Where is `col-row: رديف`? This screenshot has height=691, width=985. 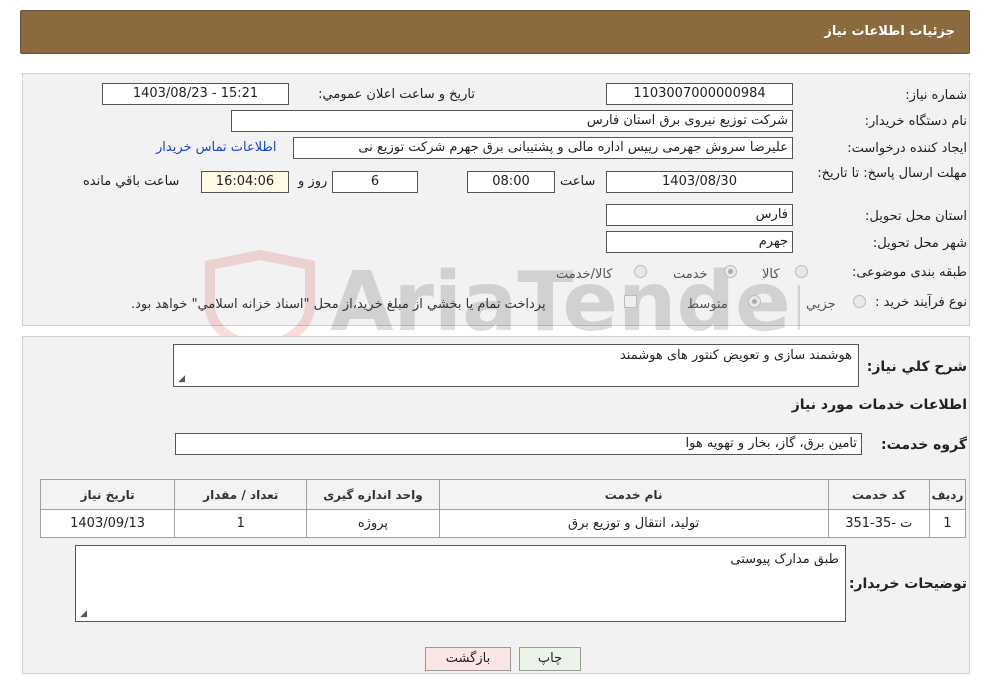
col-row: رديف is located at coordinates (947, 494).